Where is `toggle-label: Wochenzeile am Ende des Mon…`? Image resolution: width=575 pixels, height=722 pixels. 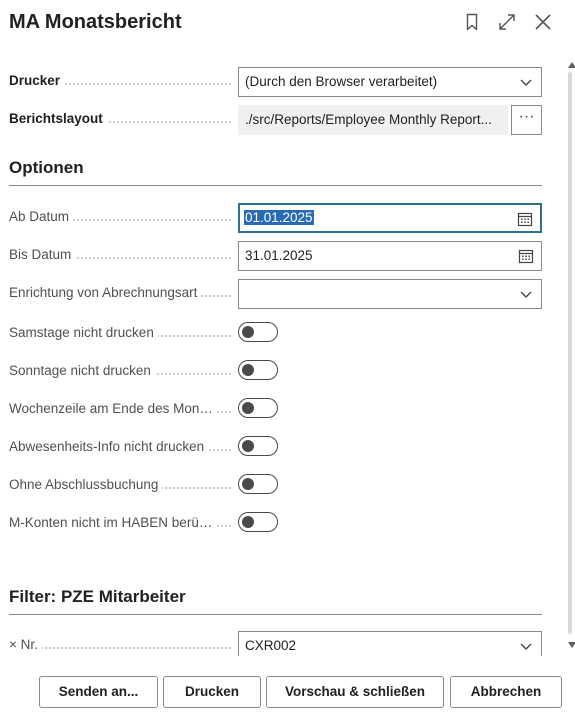
toggle-label: Wochenzeile am Ende des Mon… is located at coordinates (113, 408).